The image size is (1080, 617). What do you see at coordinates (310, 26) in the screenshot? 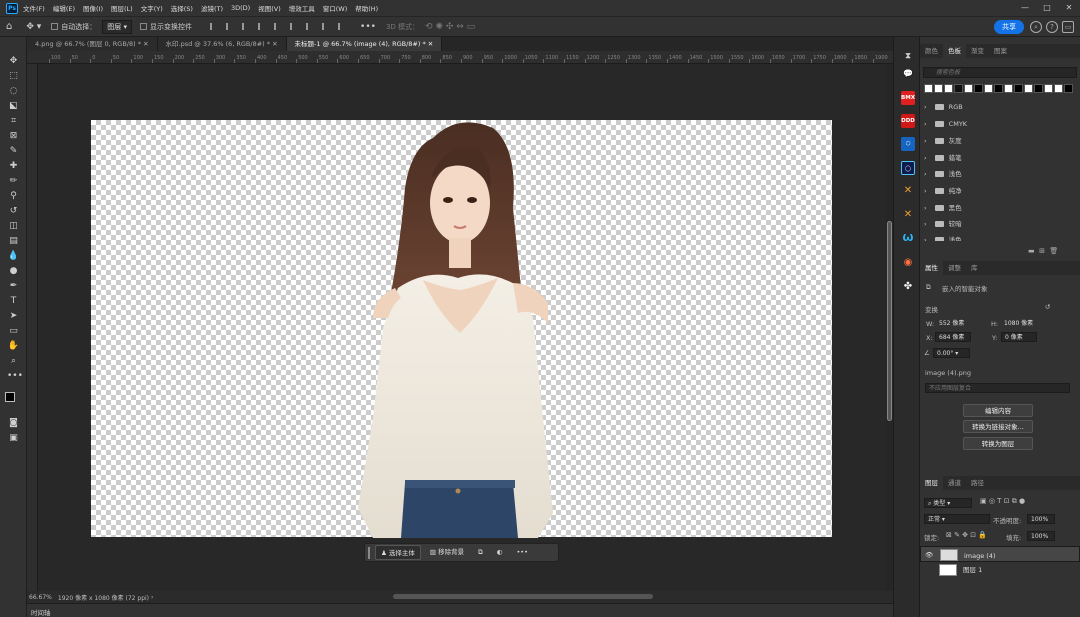
I see `distribute-icon` at bounding box center [310, 26].